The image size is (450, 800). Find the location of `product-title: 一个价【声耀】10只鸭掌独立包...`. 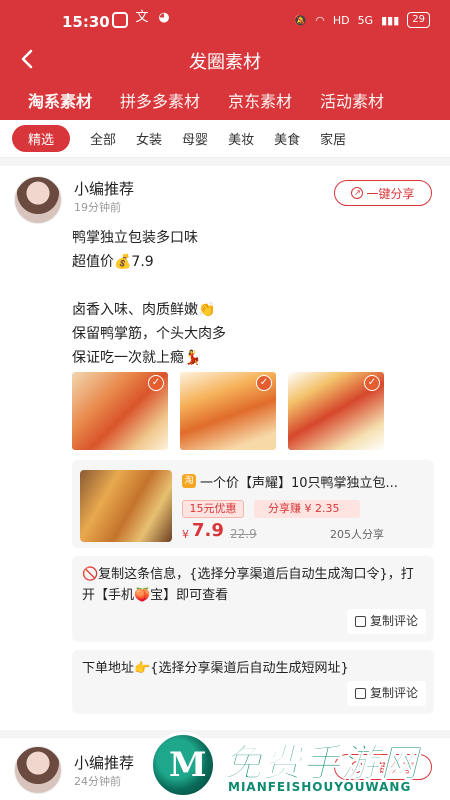

product-title: 一个价【声耀】10只鸭掌独立包... is located at coordinates (299, 483).